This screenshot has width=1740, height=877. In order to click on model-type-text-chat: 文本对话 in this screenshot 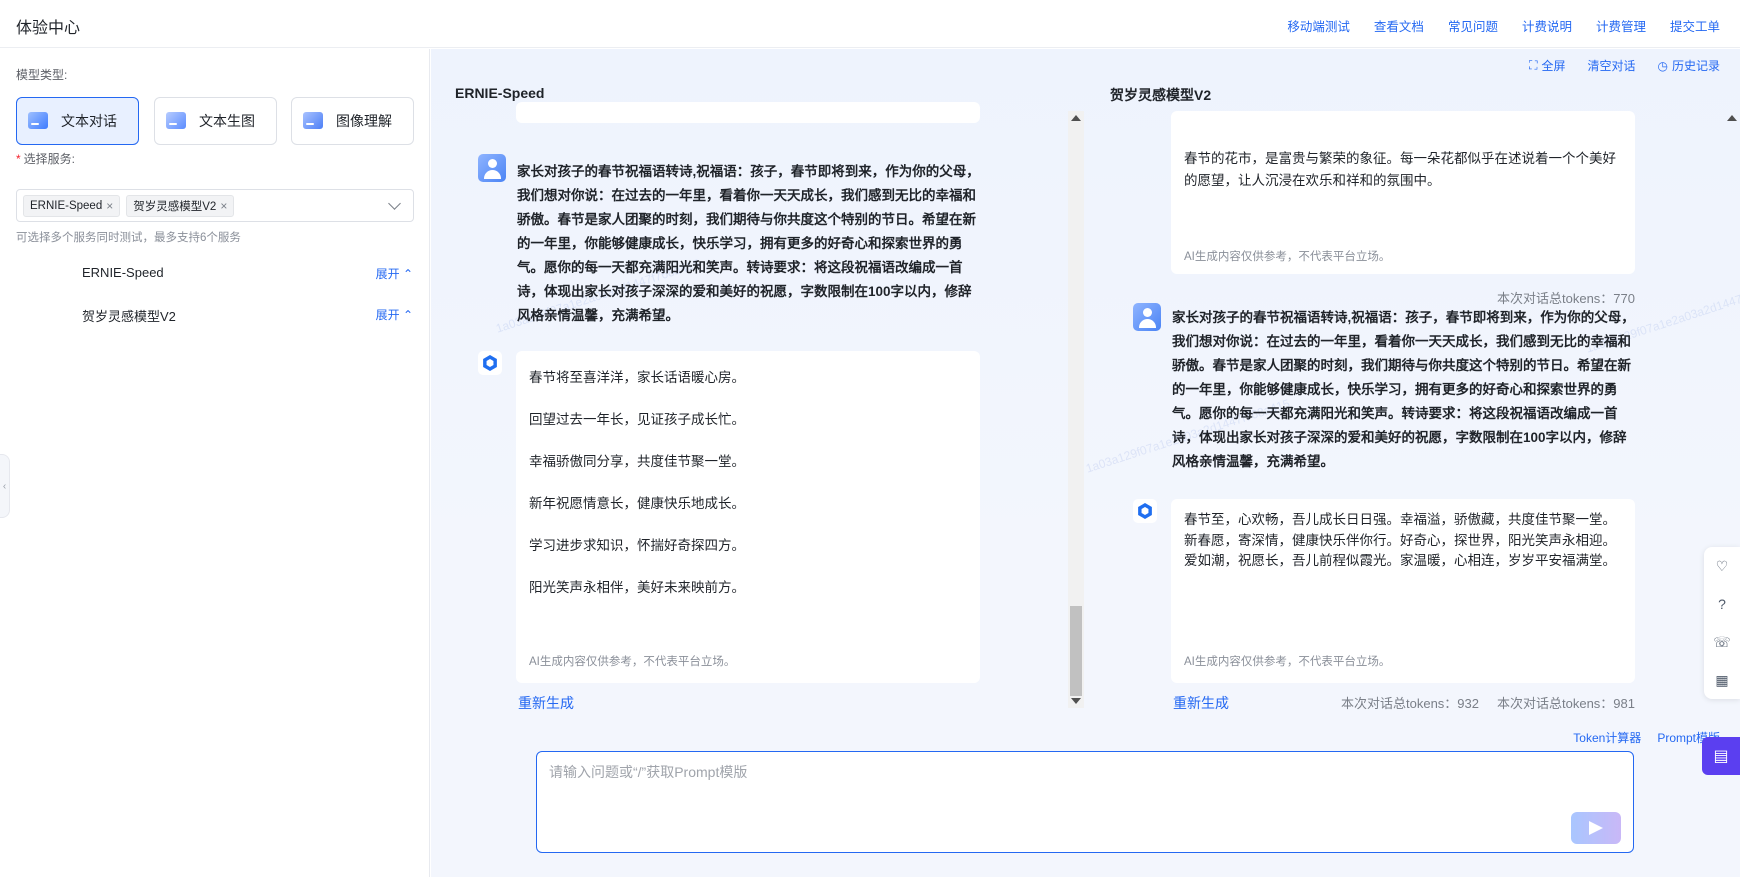, I will do `click(77, 121)`.